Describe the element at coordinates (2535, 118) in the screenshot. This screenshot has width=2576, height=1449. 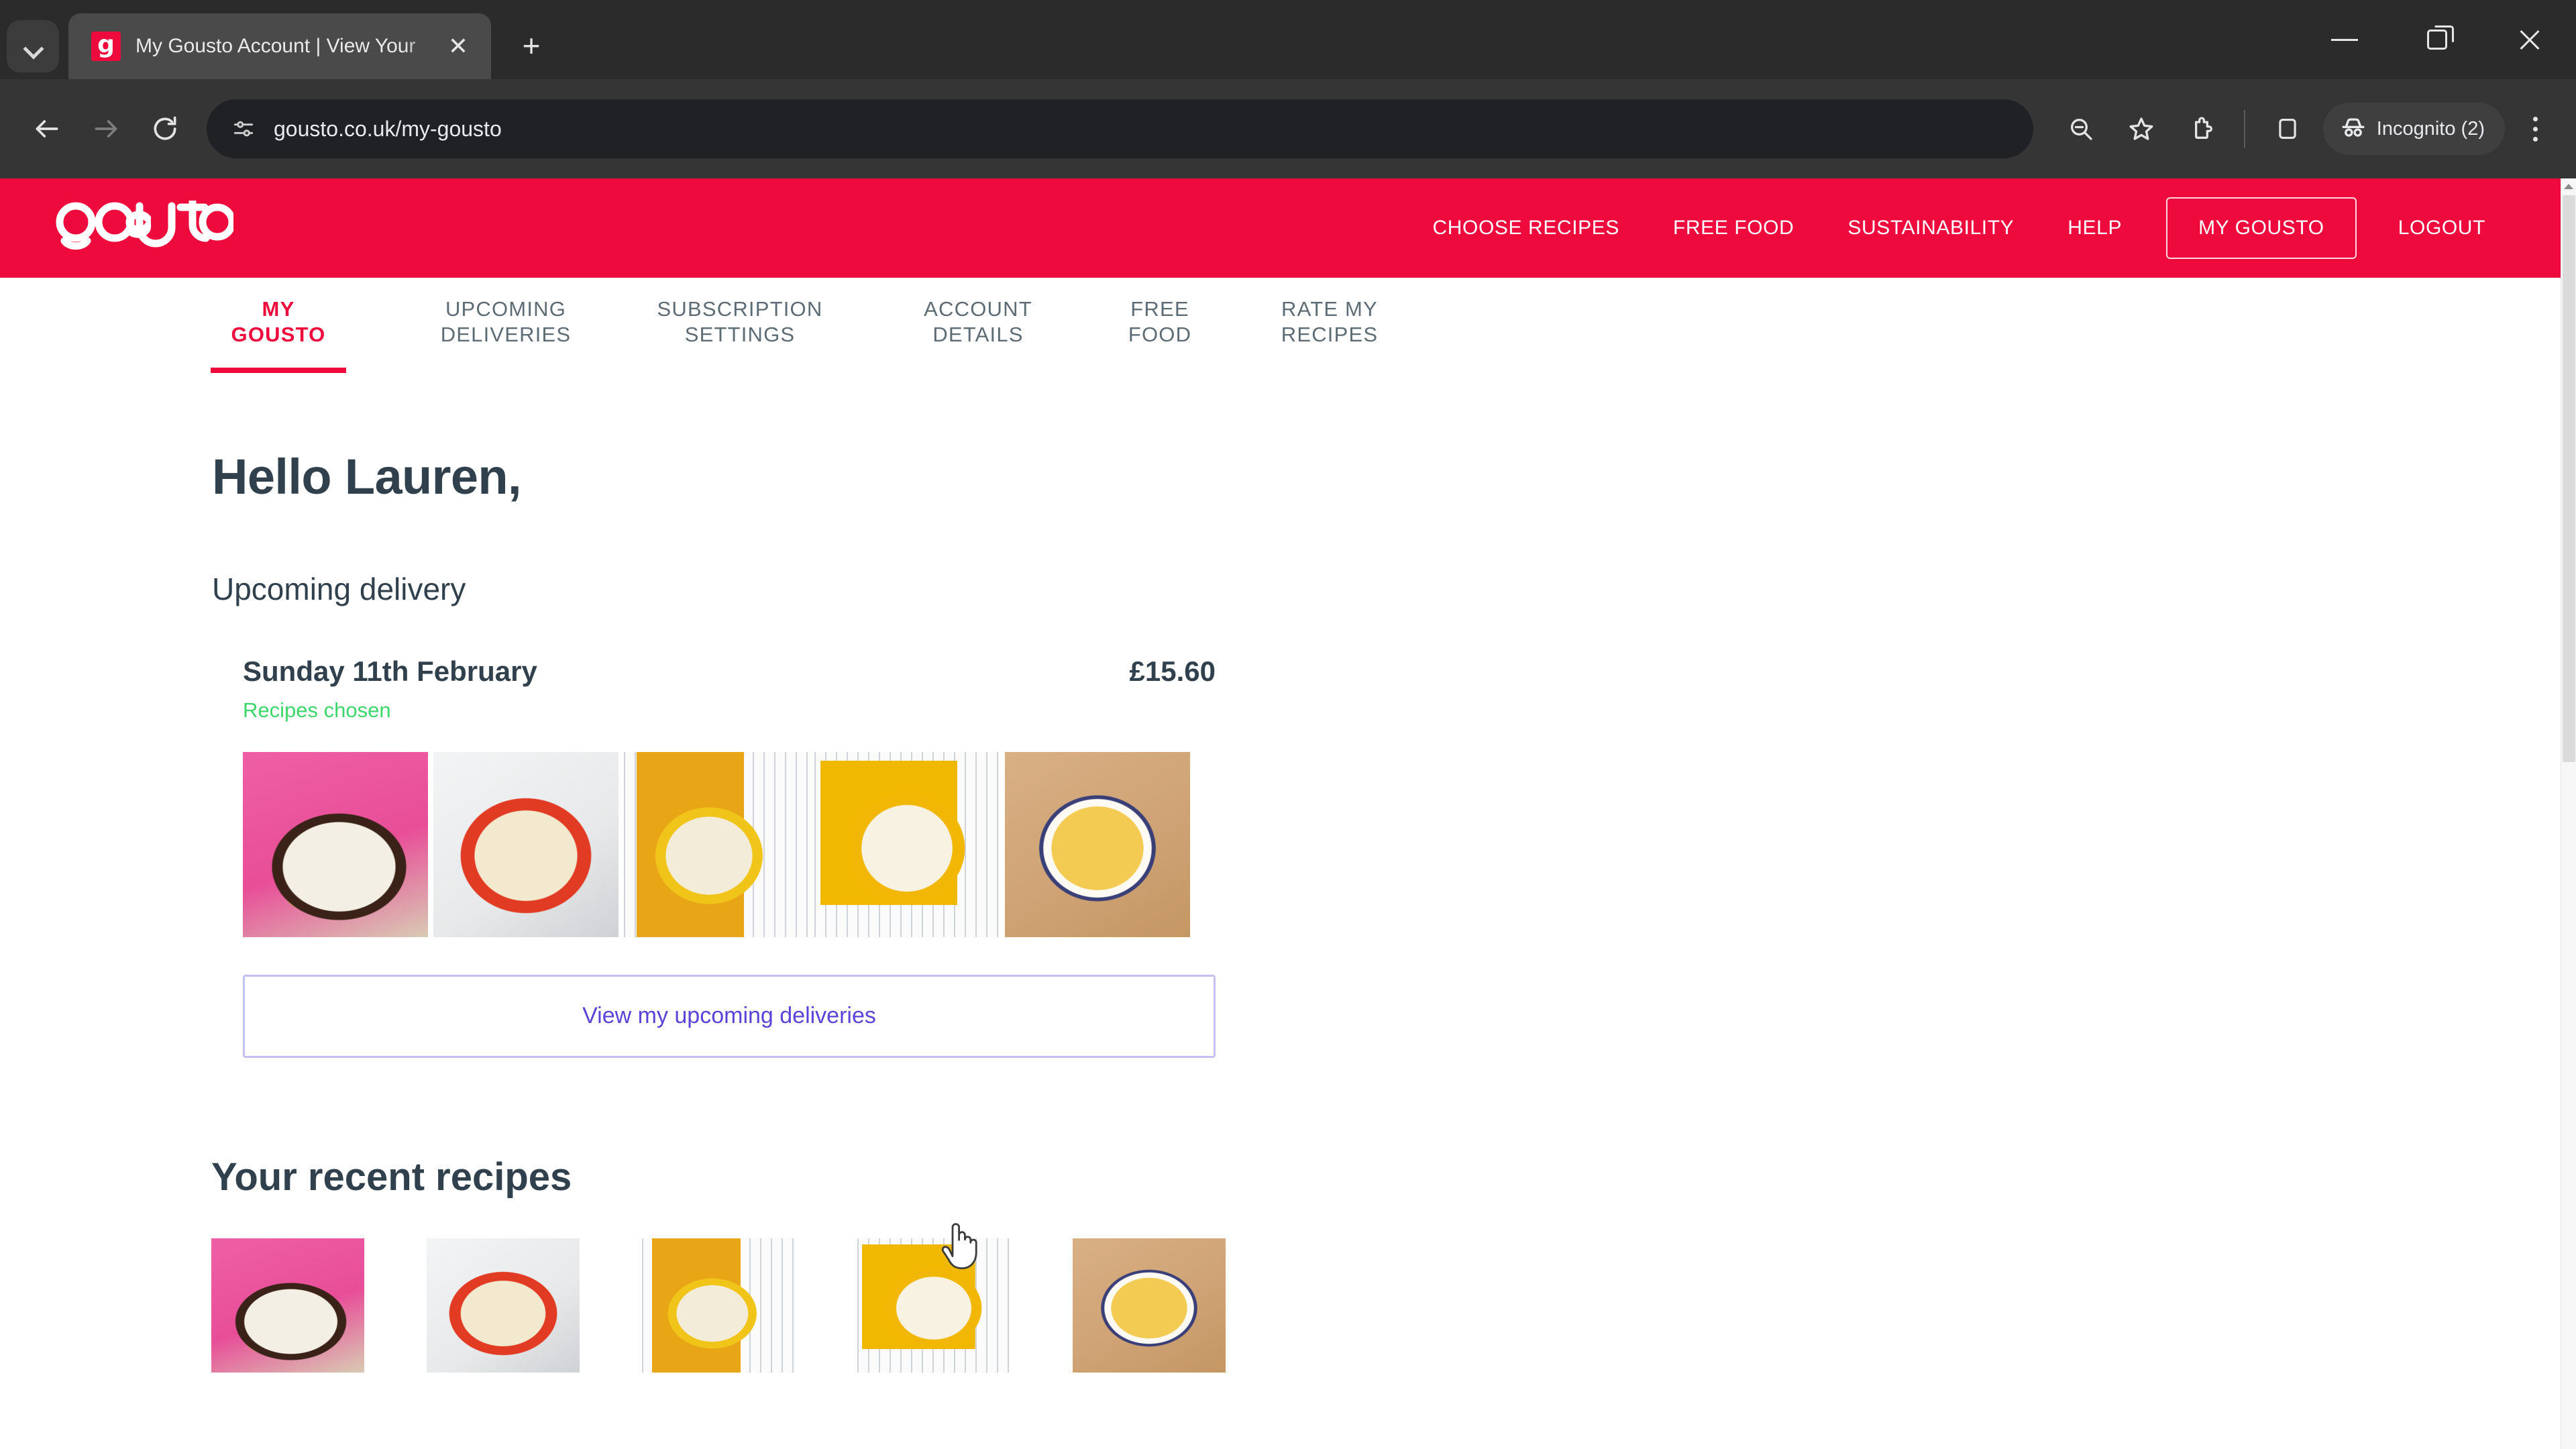
I see `kebab-menu-icon` at that location.